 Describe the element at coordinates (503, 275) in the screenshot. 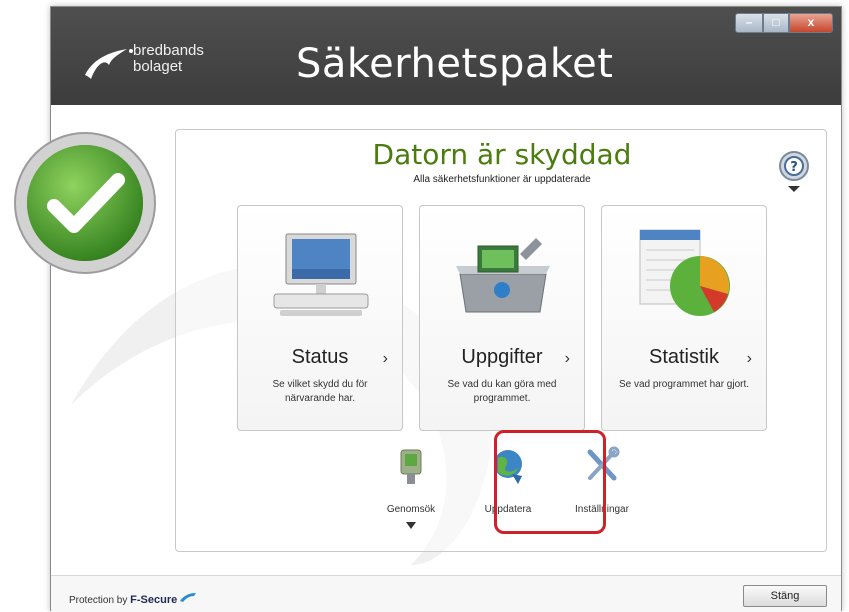

I see `toolbox-icon` at that location.